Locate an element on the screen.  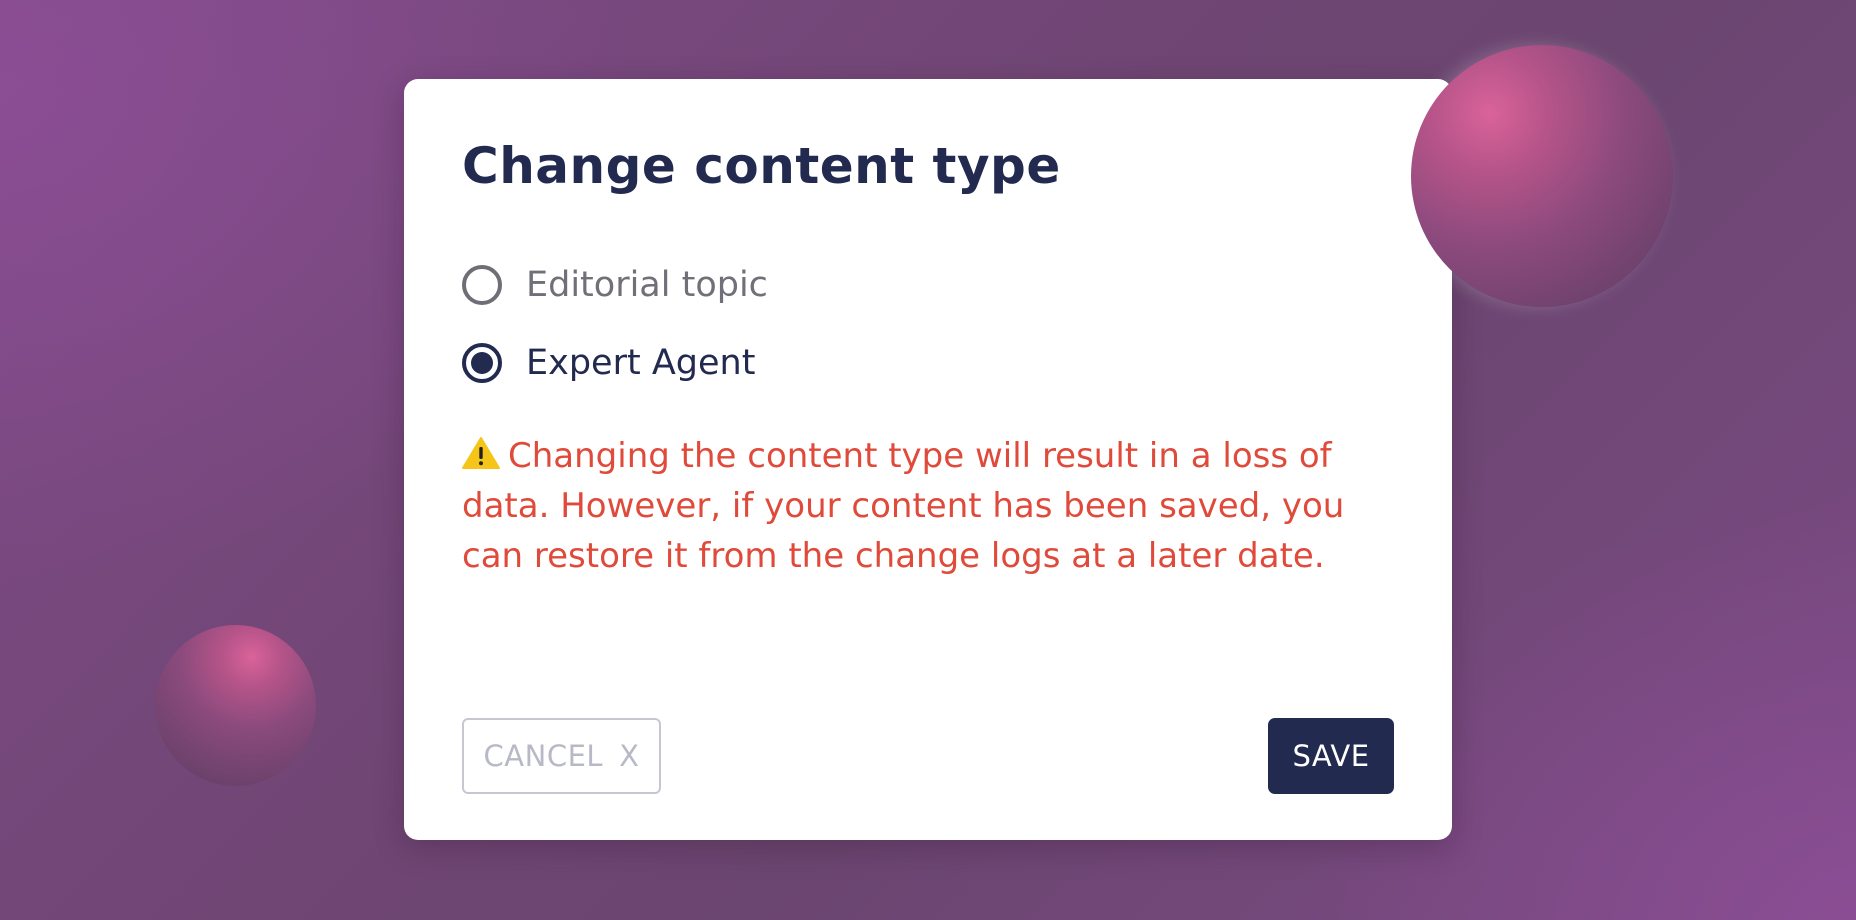
option-editorial-topic: Editorial topic is located at coordinates (615, 285).